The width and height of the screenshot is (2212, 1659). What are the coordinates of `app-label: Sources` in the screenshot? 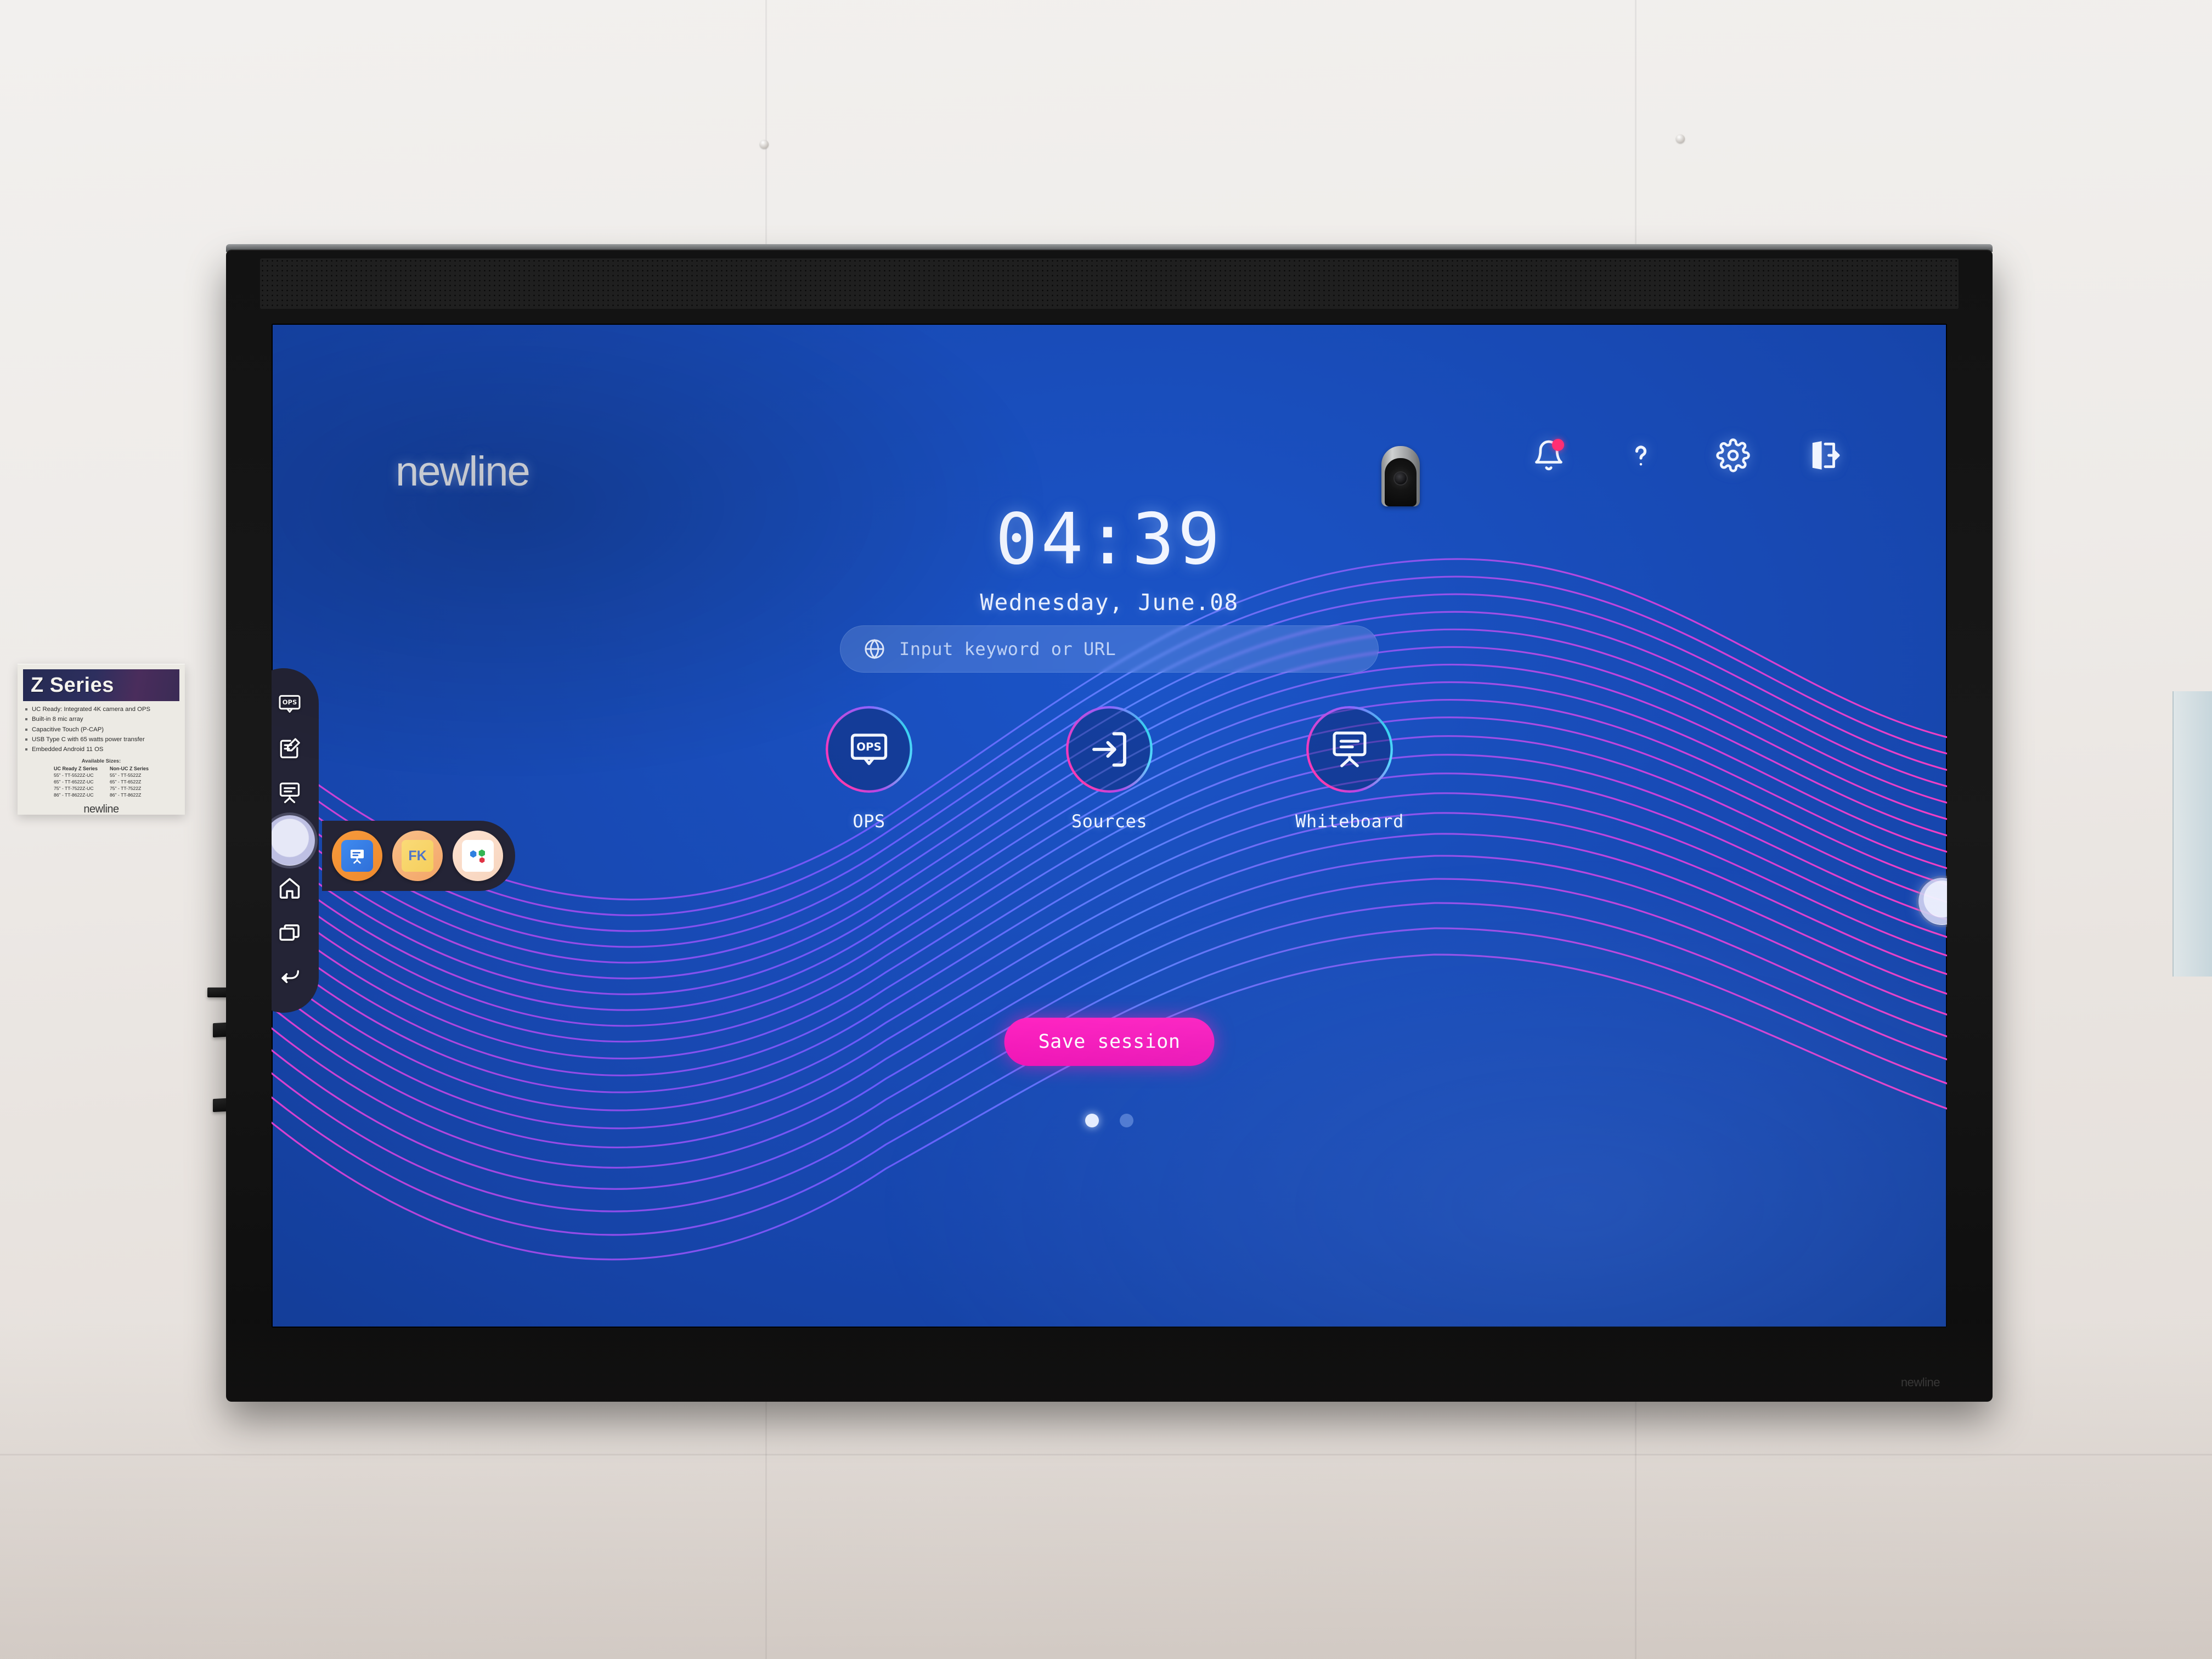 It's located at (1109, 821).